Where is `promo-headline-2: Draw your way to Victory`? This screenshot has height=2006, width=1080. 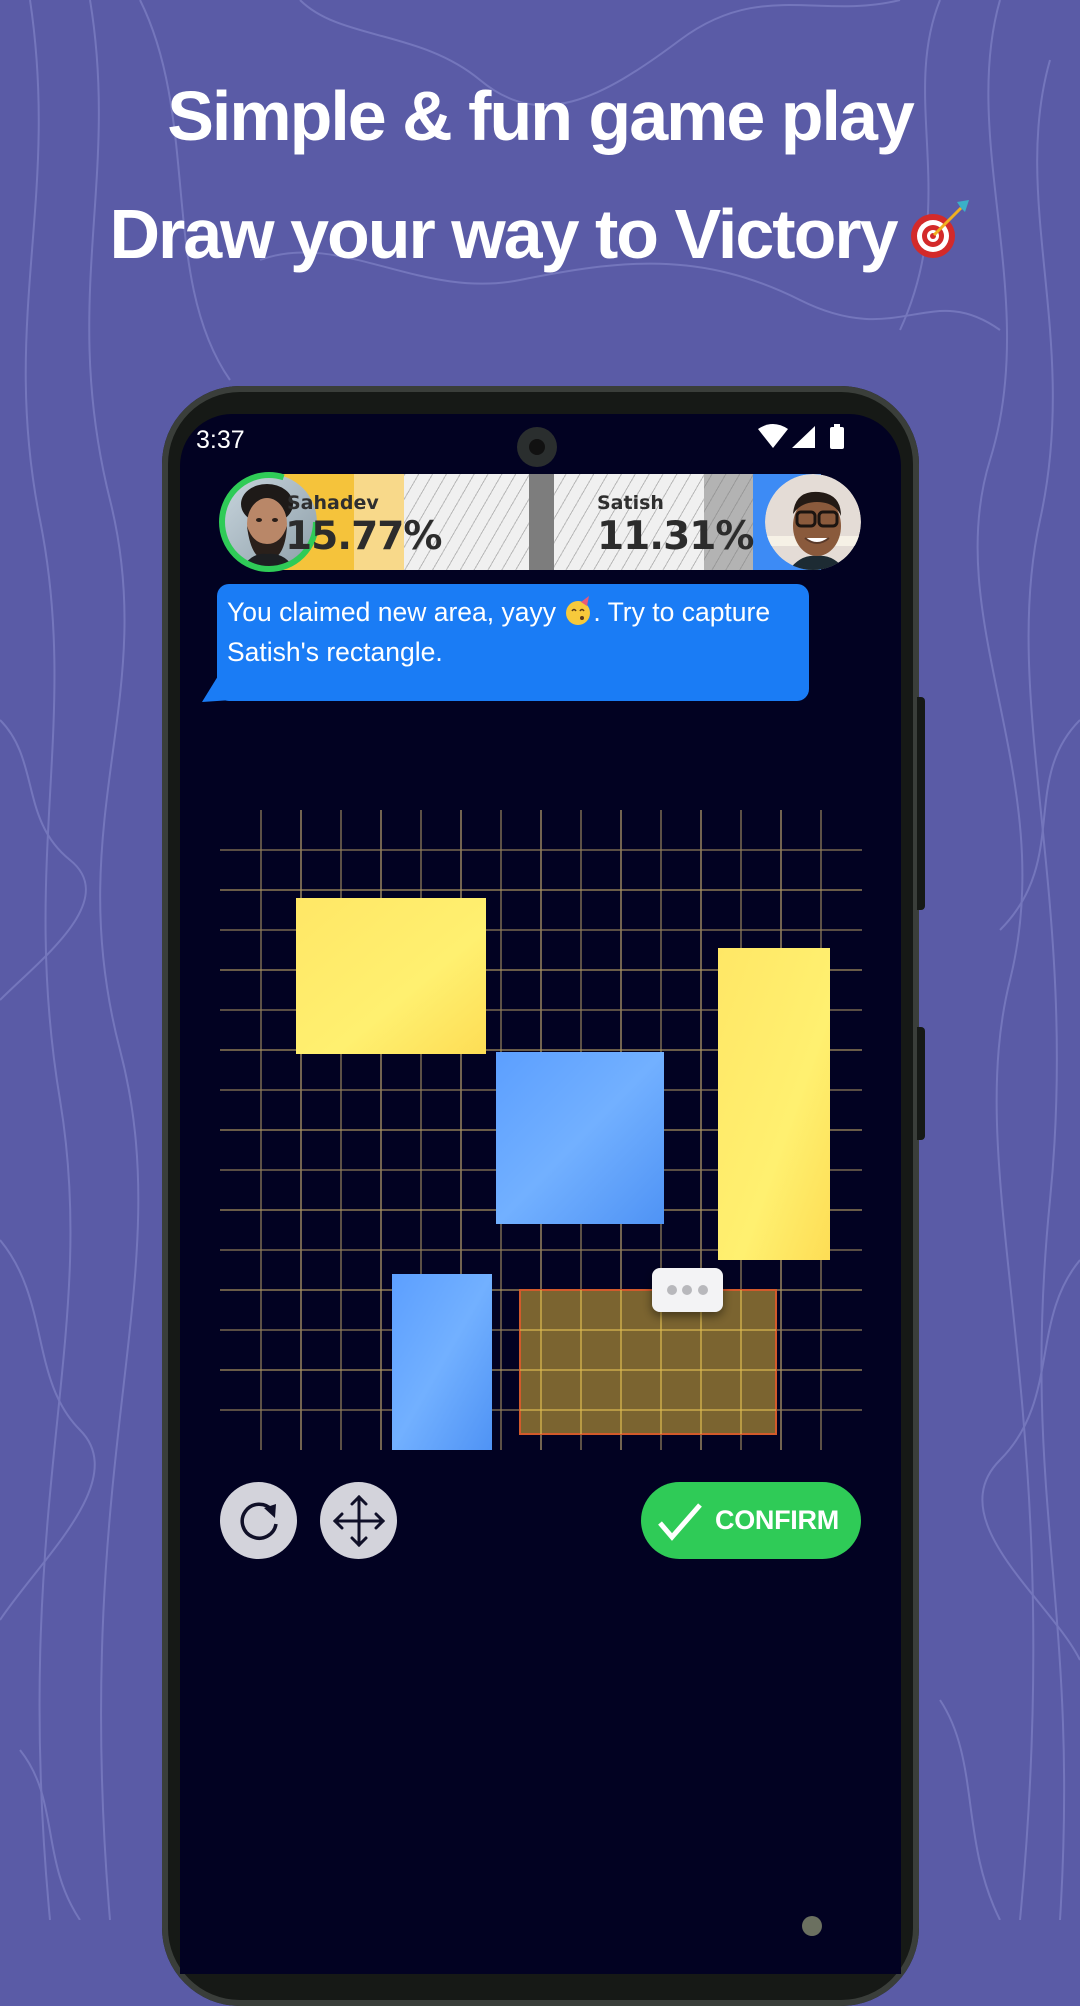 promo-headline-2: Draw your way to Victory is located at coordinates (540, 234).